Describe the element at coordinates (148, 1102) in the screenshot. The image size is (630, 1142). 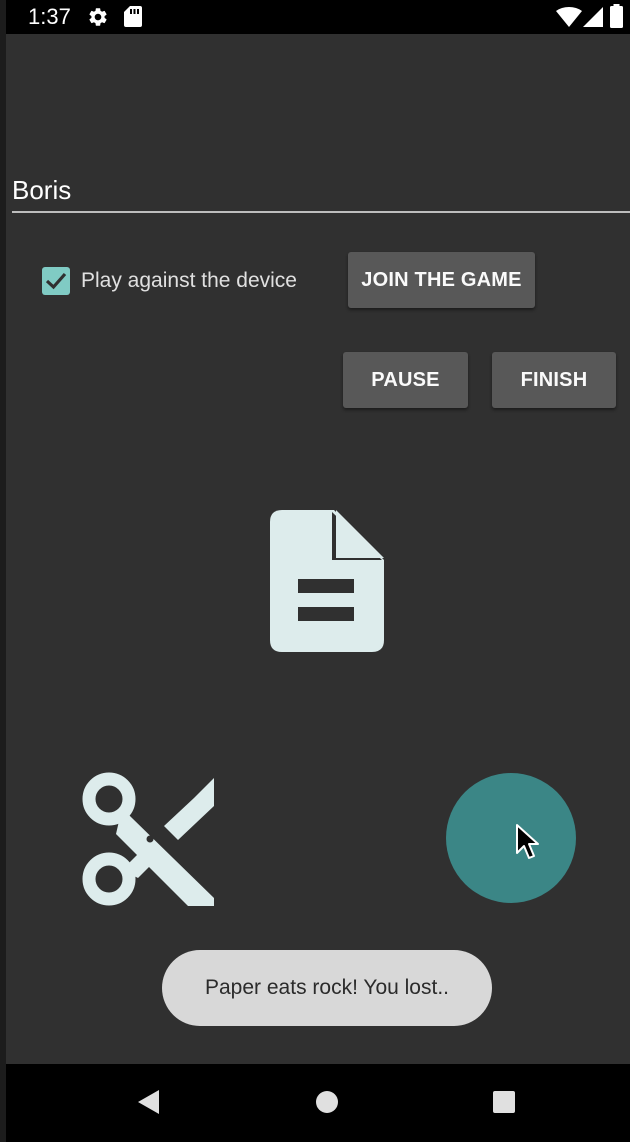
I see `back-icon` at that location.